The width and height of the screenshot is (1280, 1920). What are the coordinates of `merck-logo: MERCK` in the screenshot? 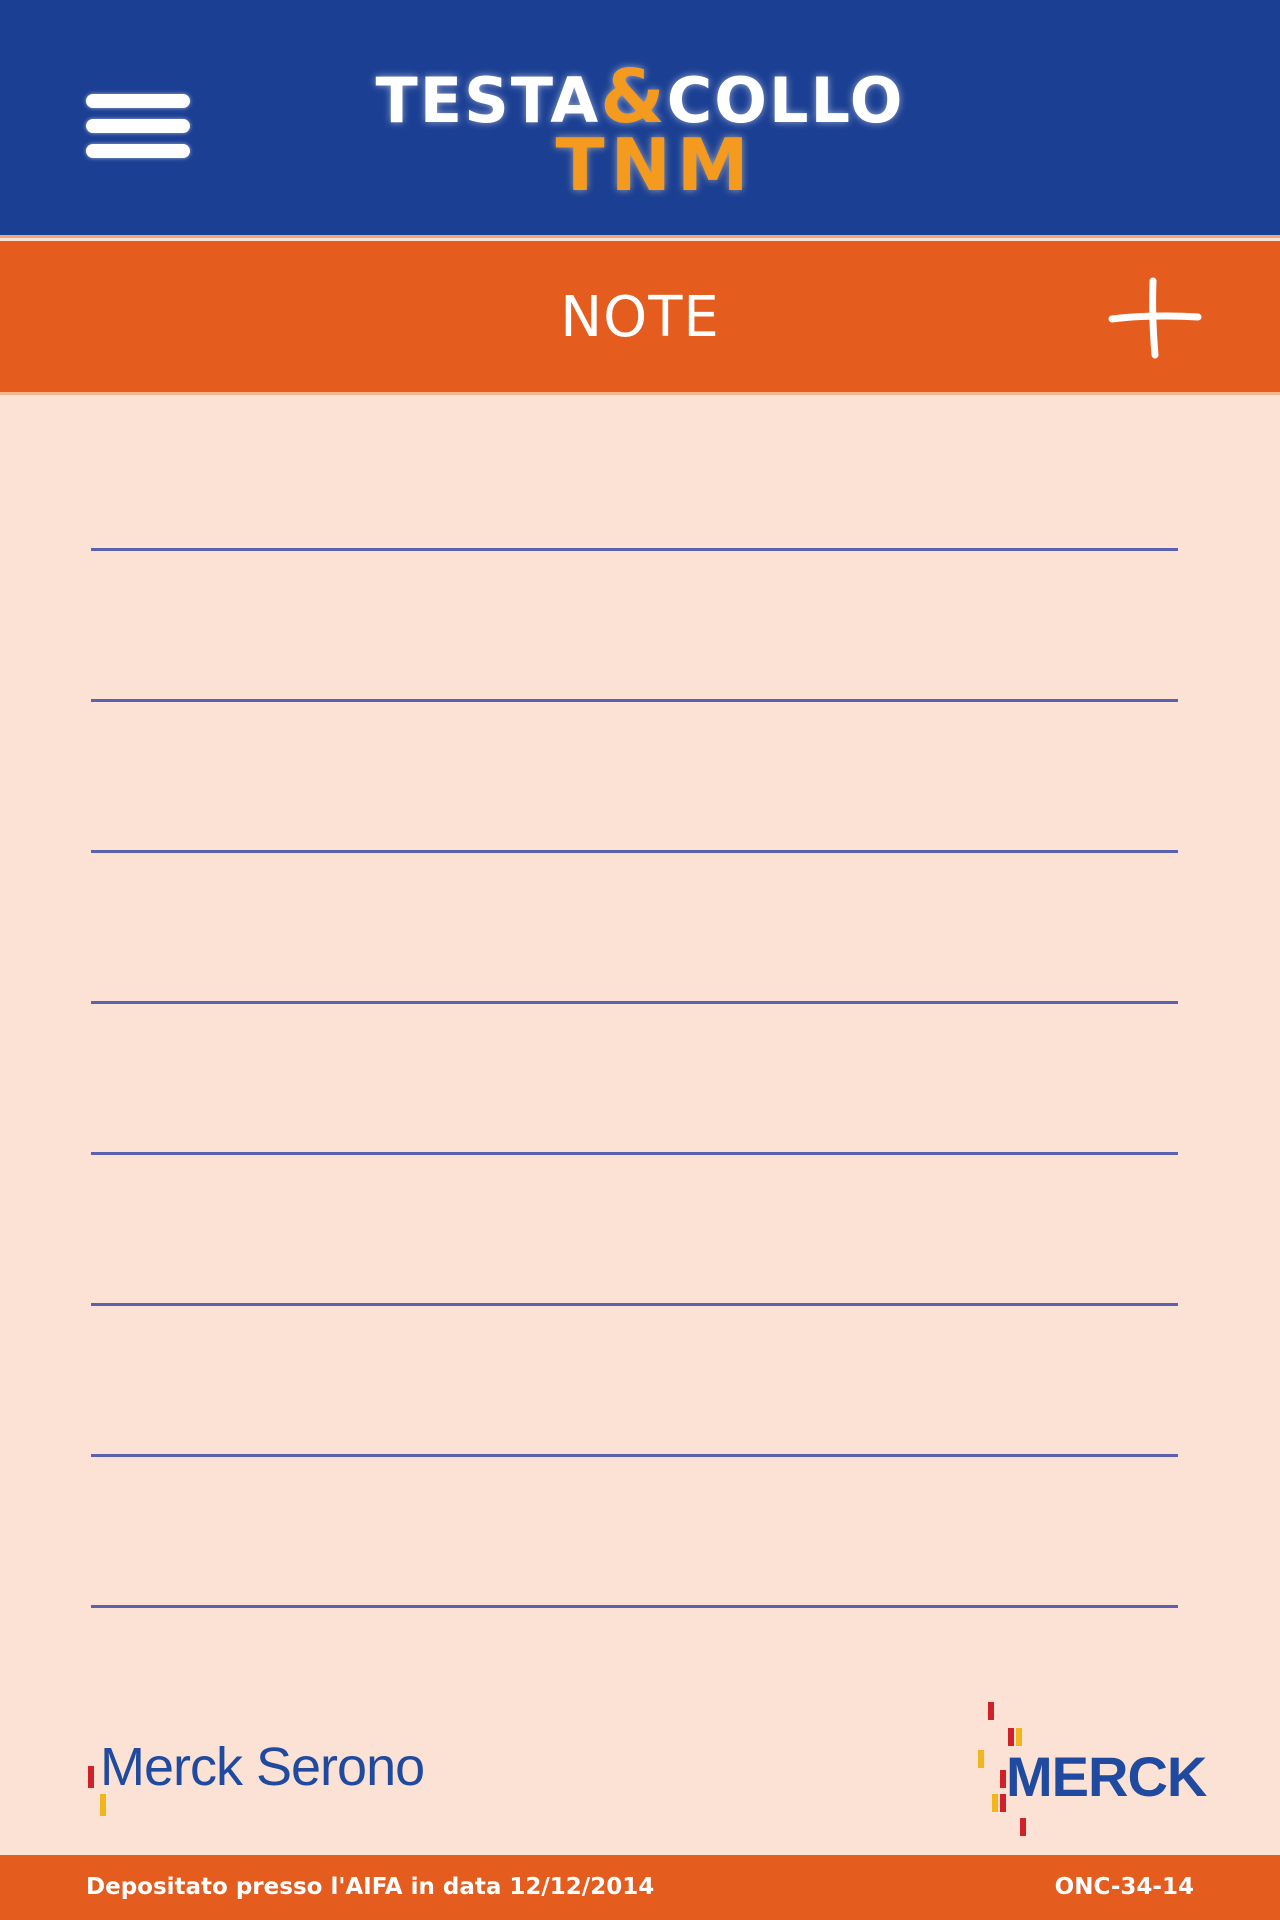 It's located at (1090, 1770).